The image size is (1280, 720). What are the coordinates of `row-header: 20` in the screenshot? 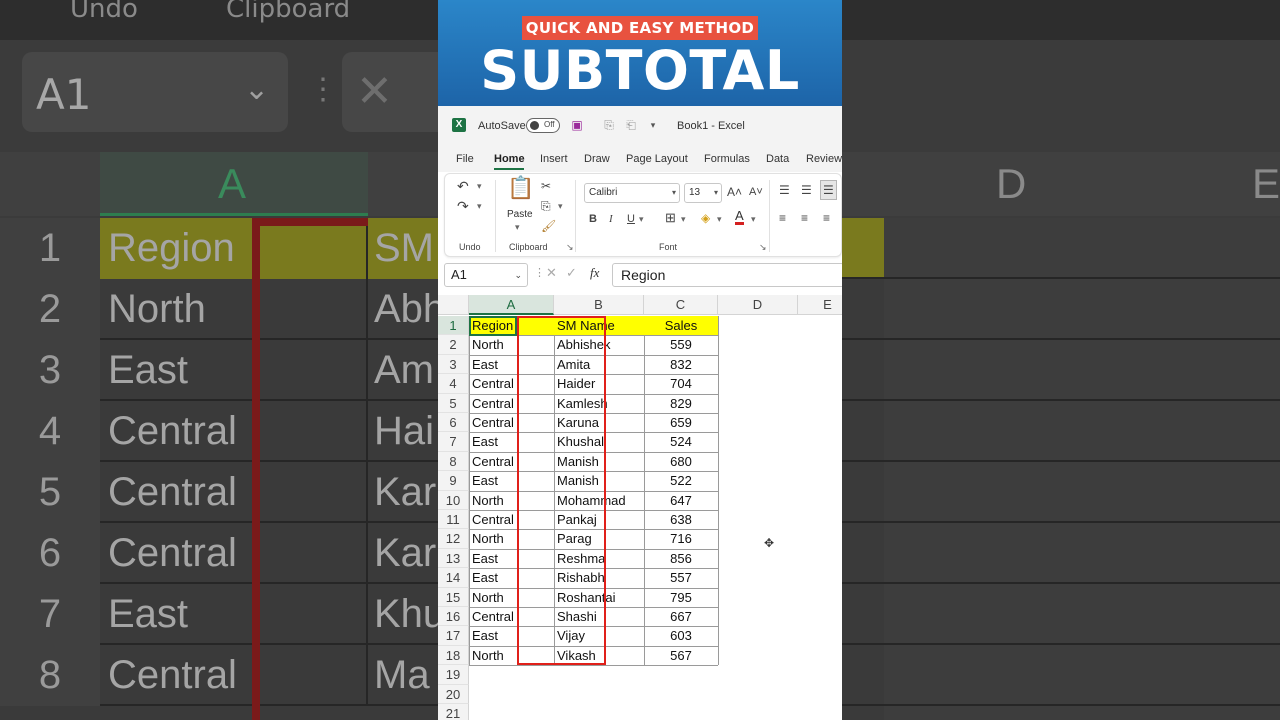 It's located at (453, 694).